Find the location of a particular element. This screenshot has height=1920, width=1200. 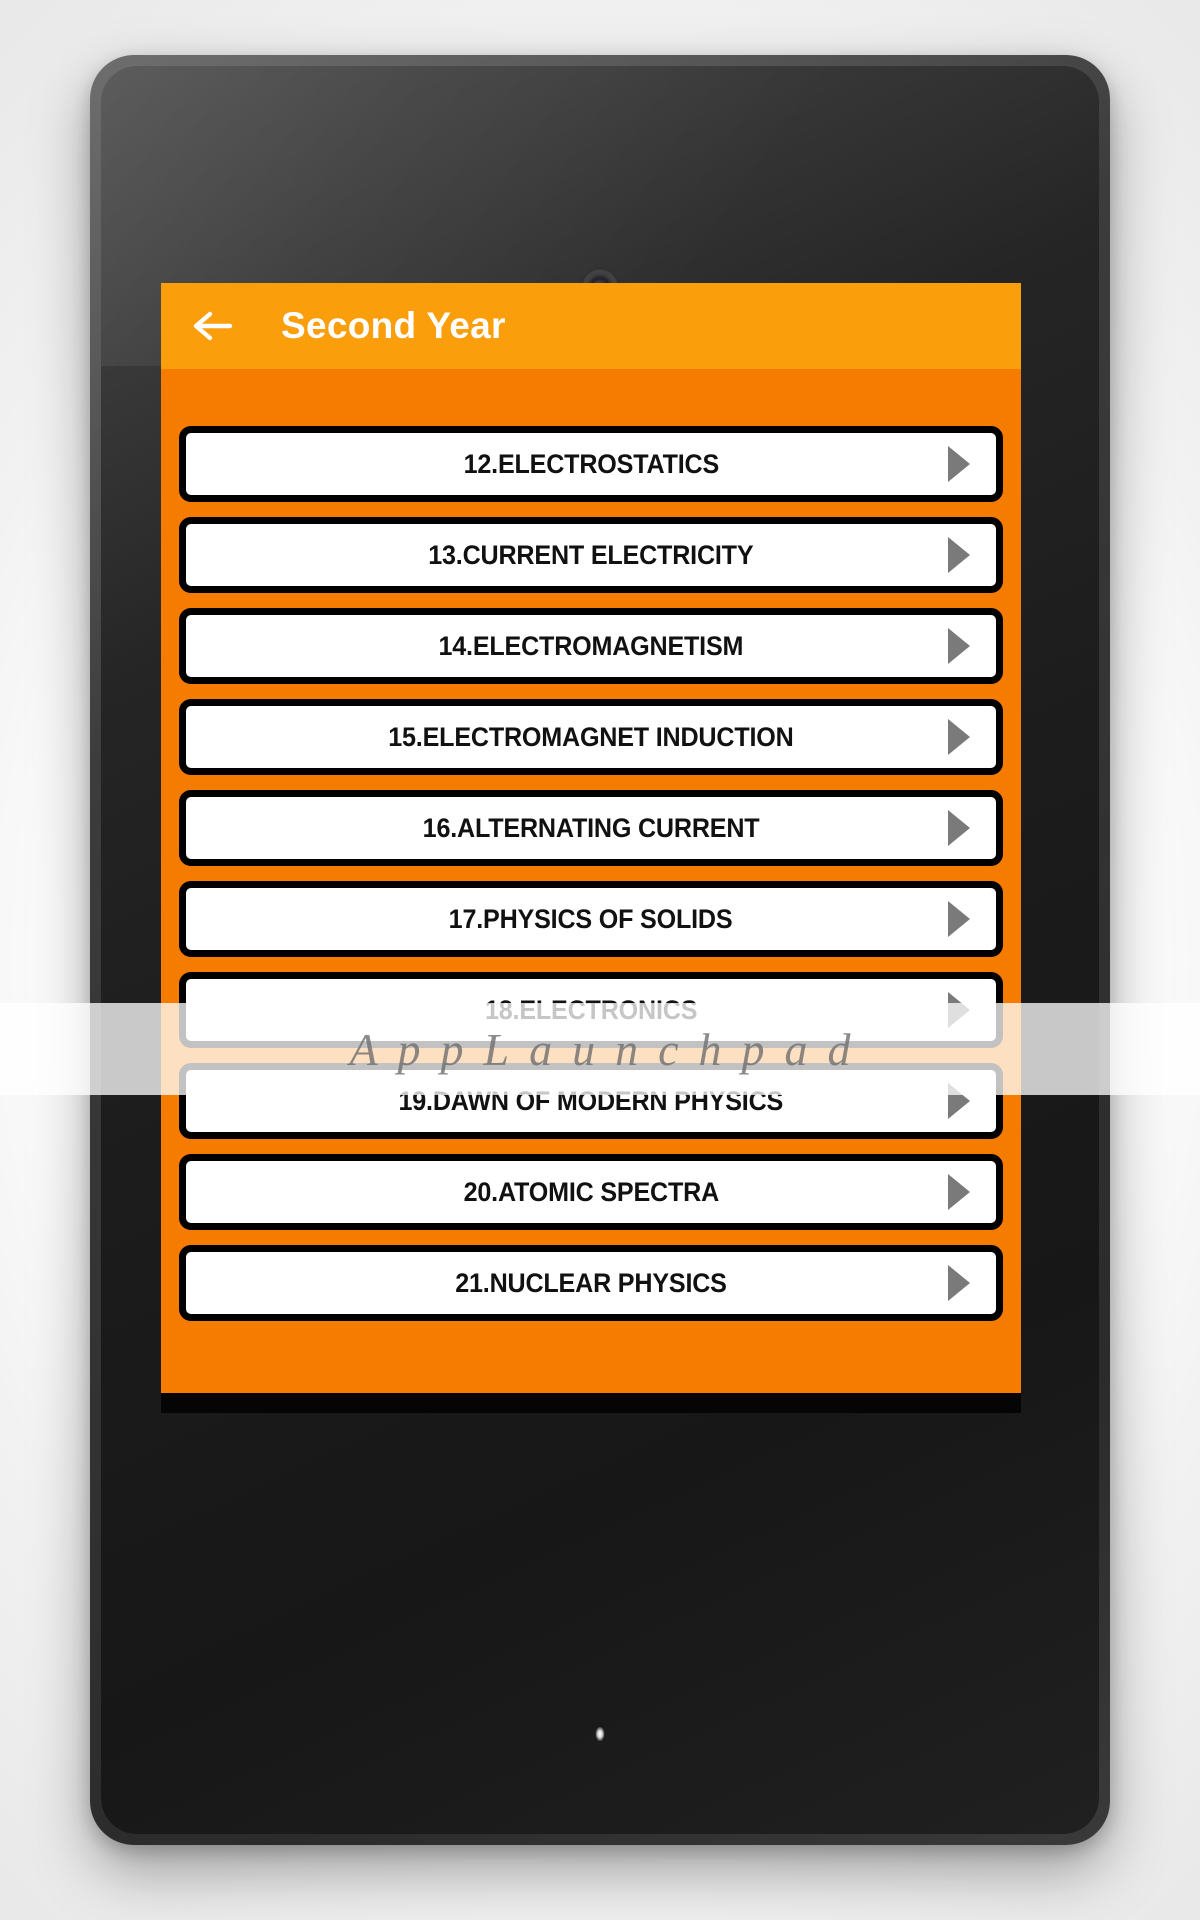

notification-led-icon is located at coordinates (600, 1734).